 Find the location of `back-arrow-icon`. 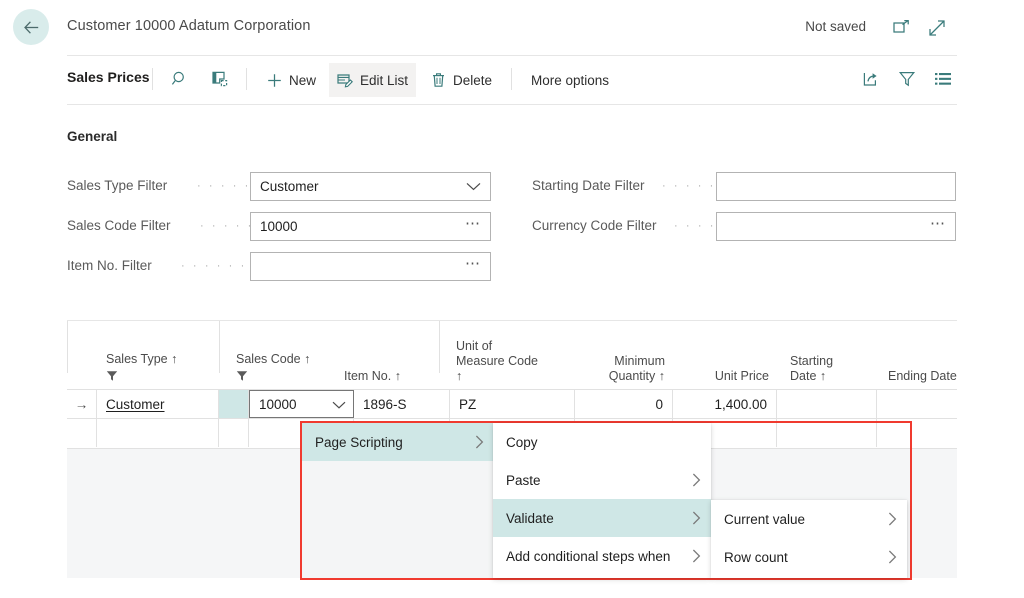

back-arrow-icon is located at coordinates (30, 27).